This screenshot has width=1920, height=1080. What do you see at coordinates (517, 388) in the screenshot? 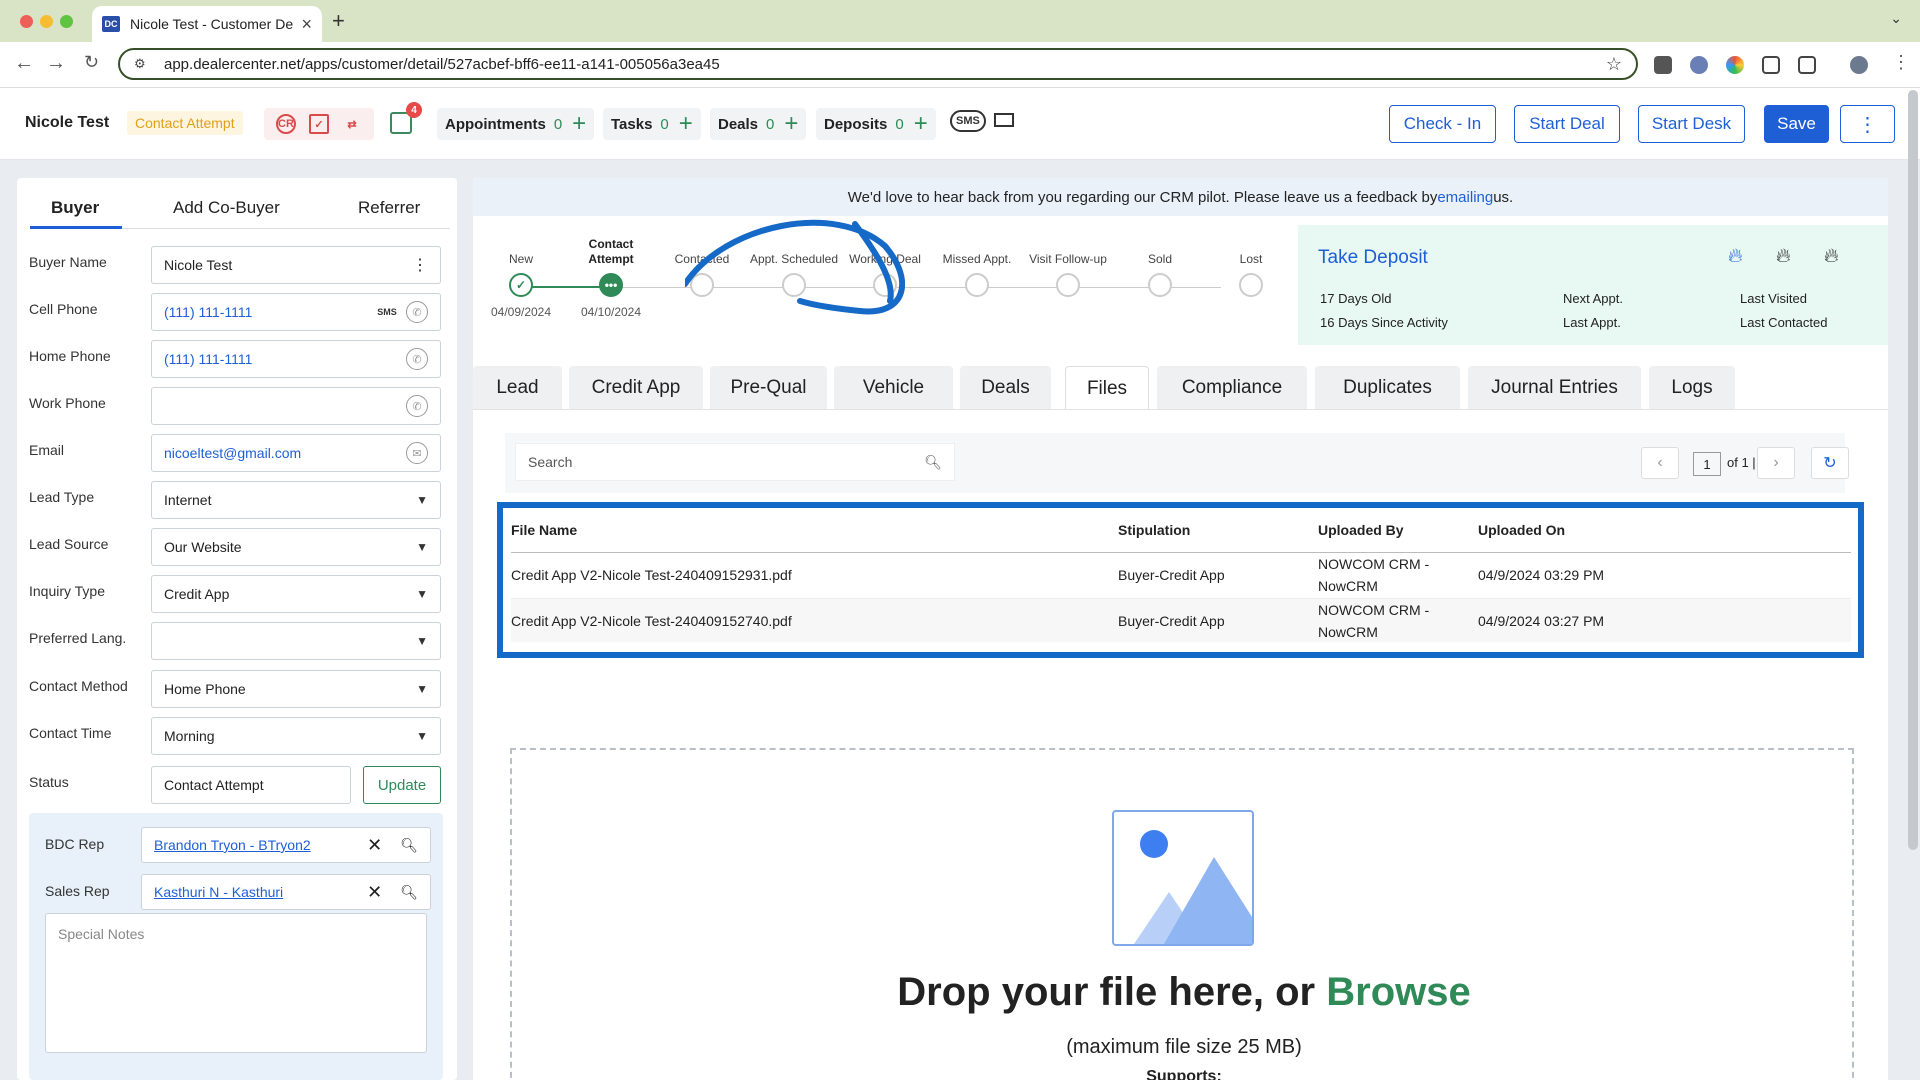
I see `tab-lead: Lead` at bounding box center [517, 388].